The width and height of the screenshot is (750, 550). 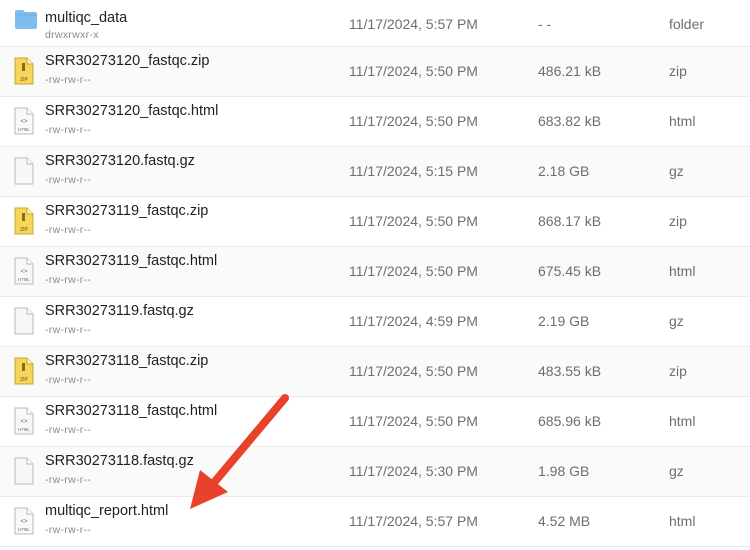 I want to click on file-size: 2.18 GB, so click(x=564, y=171).